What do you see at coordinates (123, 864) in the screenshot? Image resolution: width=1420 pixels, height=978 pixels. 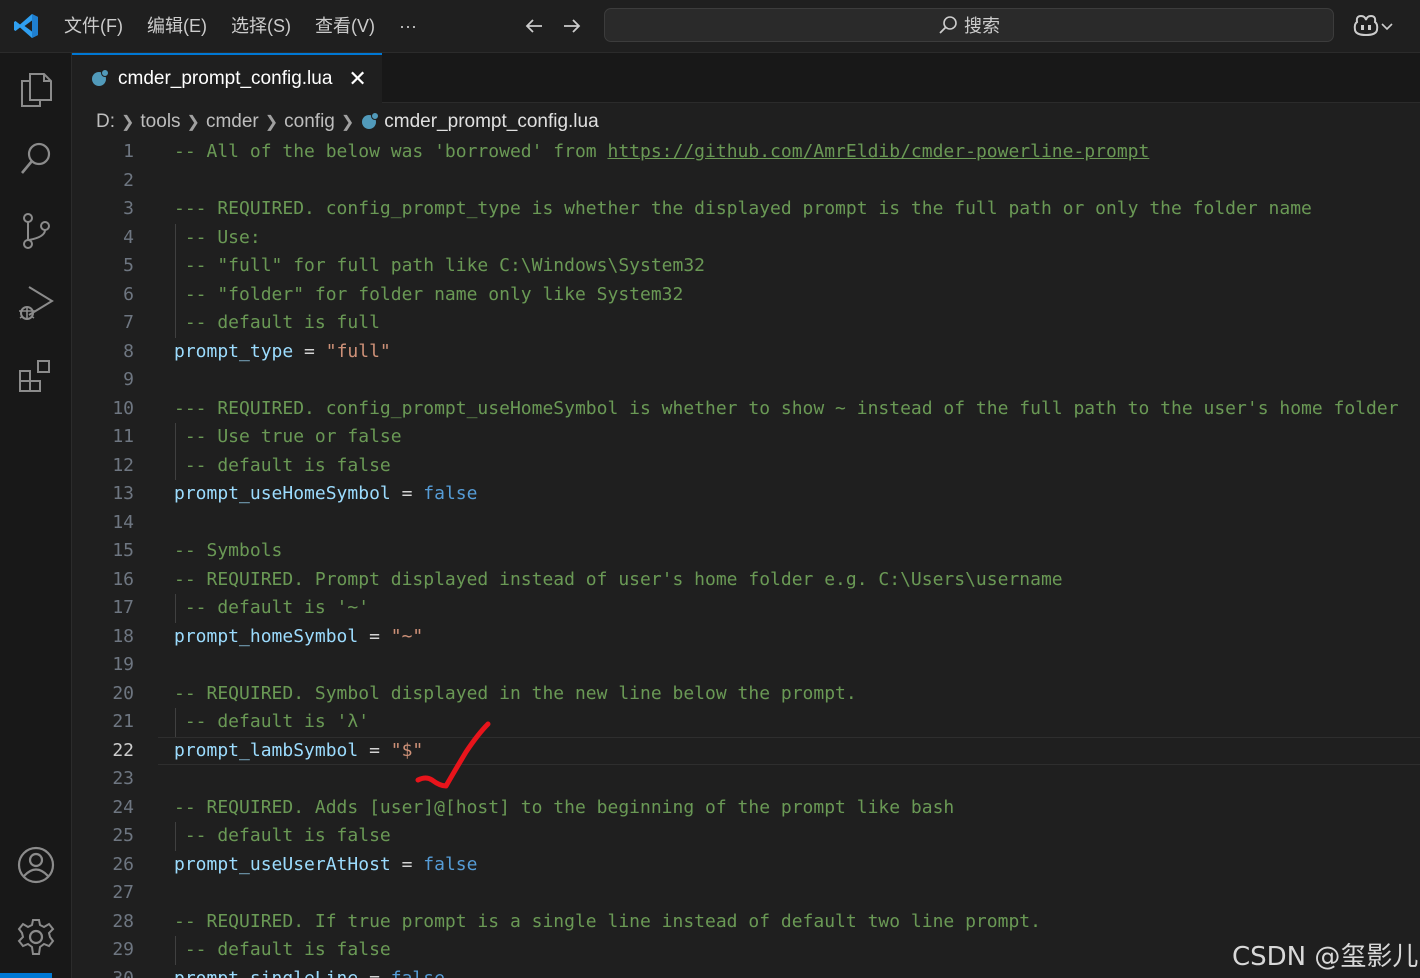 I see `line-number: 26` at bounding box center [123, 864].